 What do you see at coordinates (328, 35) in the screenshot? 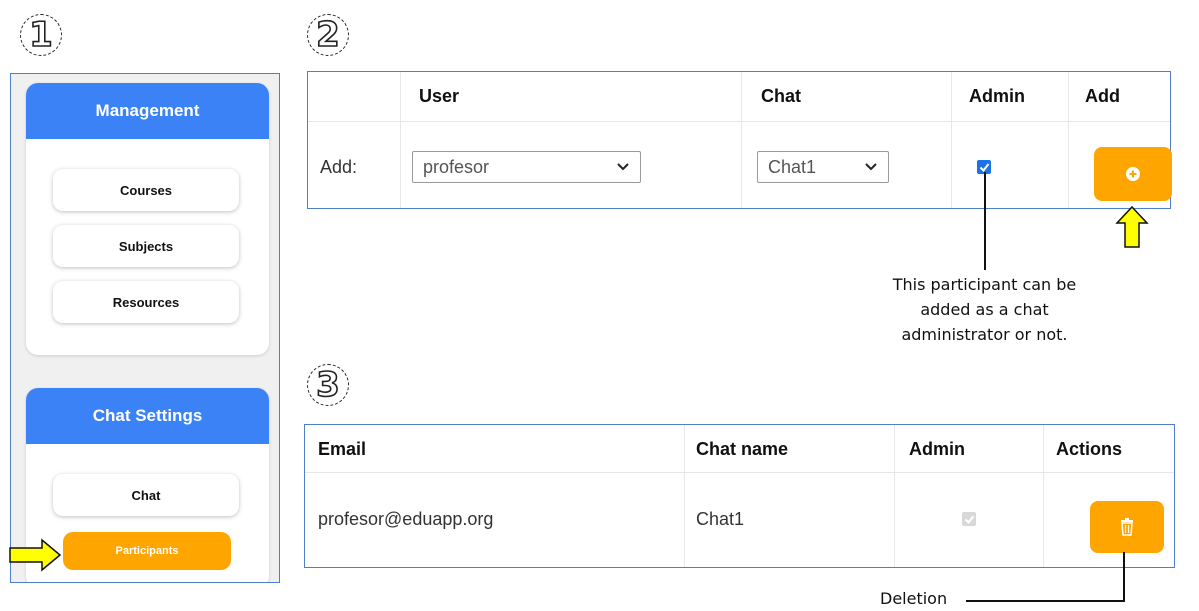
I see `step-2-badge: 2` at bounding box center [328, 35].